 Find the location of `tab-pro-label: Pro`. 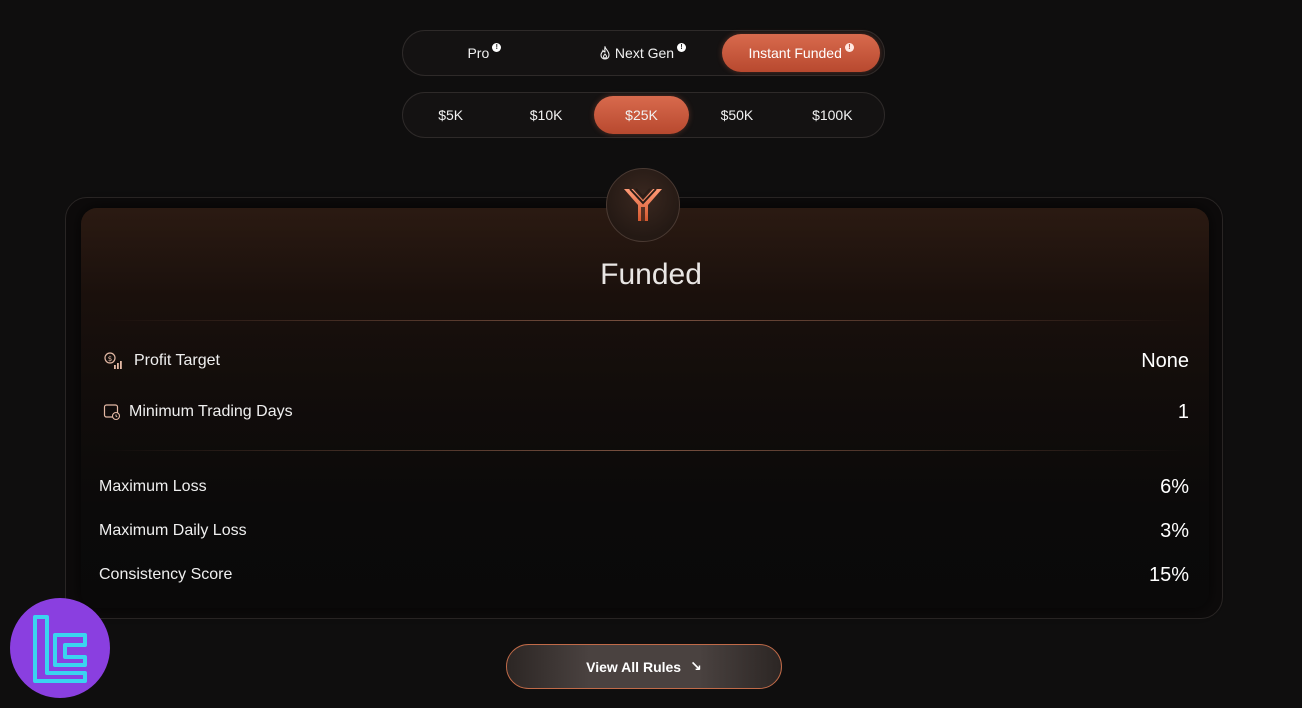

tab-pro-label: Pro is located at coordinates (478, 53).